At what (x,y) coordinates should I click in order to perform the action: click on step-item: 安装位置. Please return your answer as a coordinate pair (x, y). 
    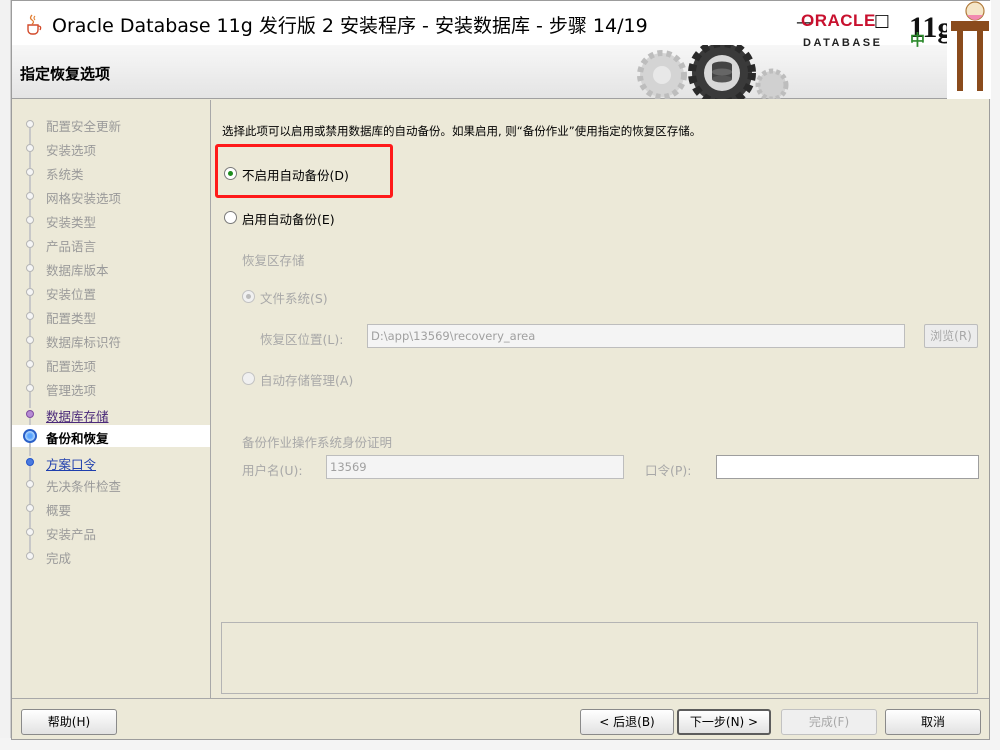
    Looking at the image, I should click on (111, 296).